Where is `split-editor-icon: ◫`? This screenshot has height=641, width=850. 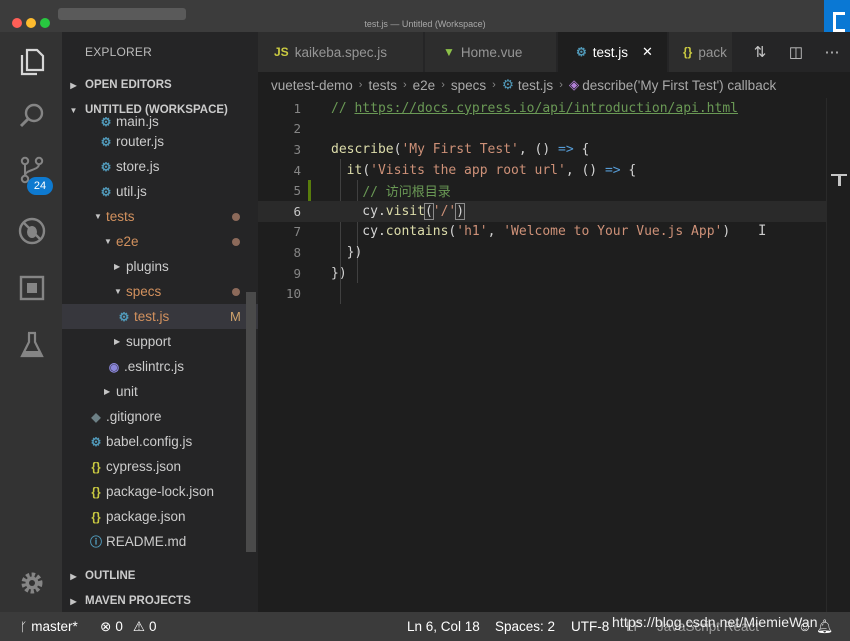 split-editor-icon: ◫ is located at coordinates (796, 52).